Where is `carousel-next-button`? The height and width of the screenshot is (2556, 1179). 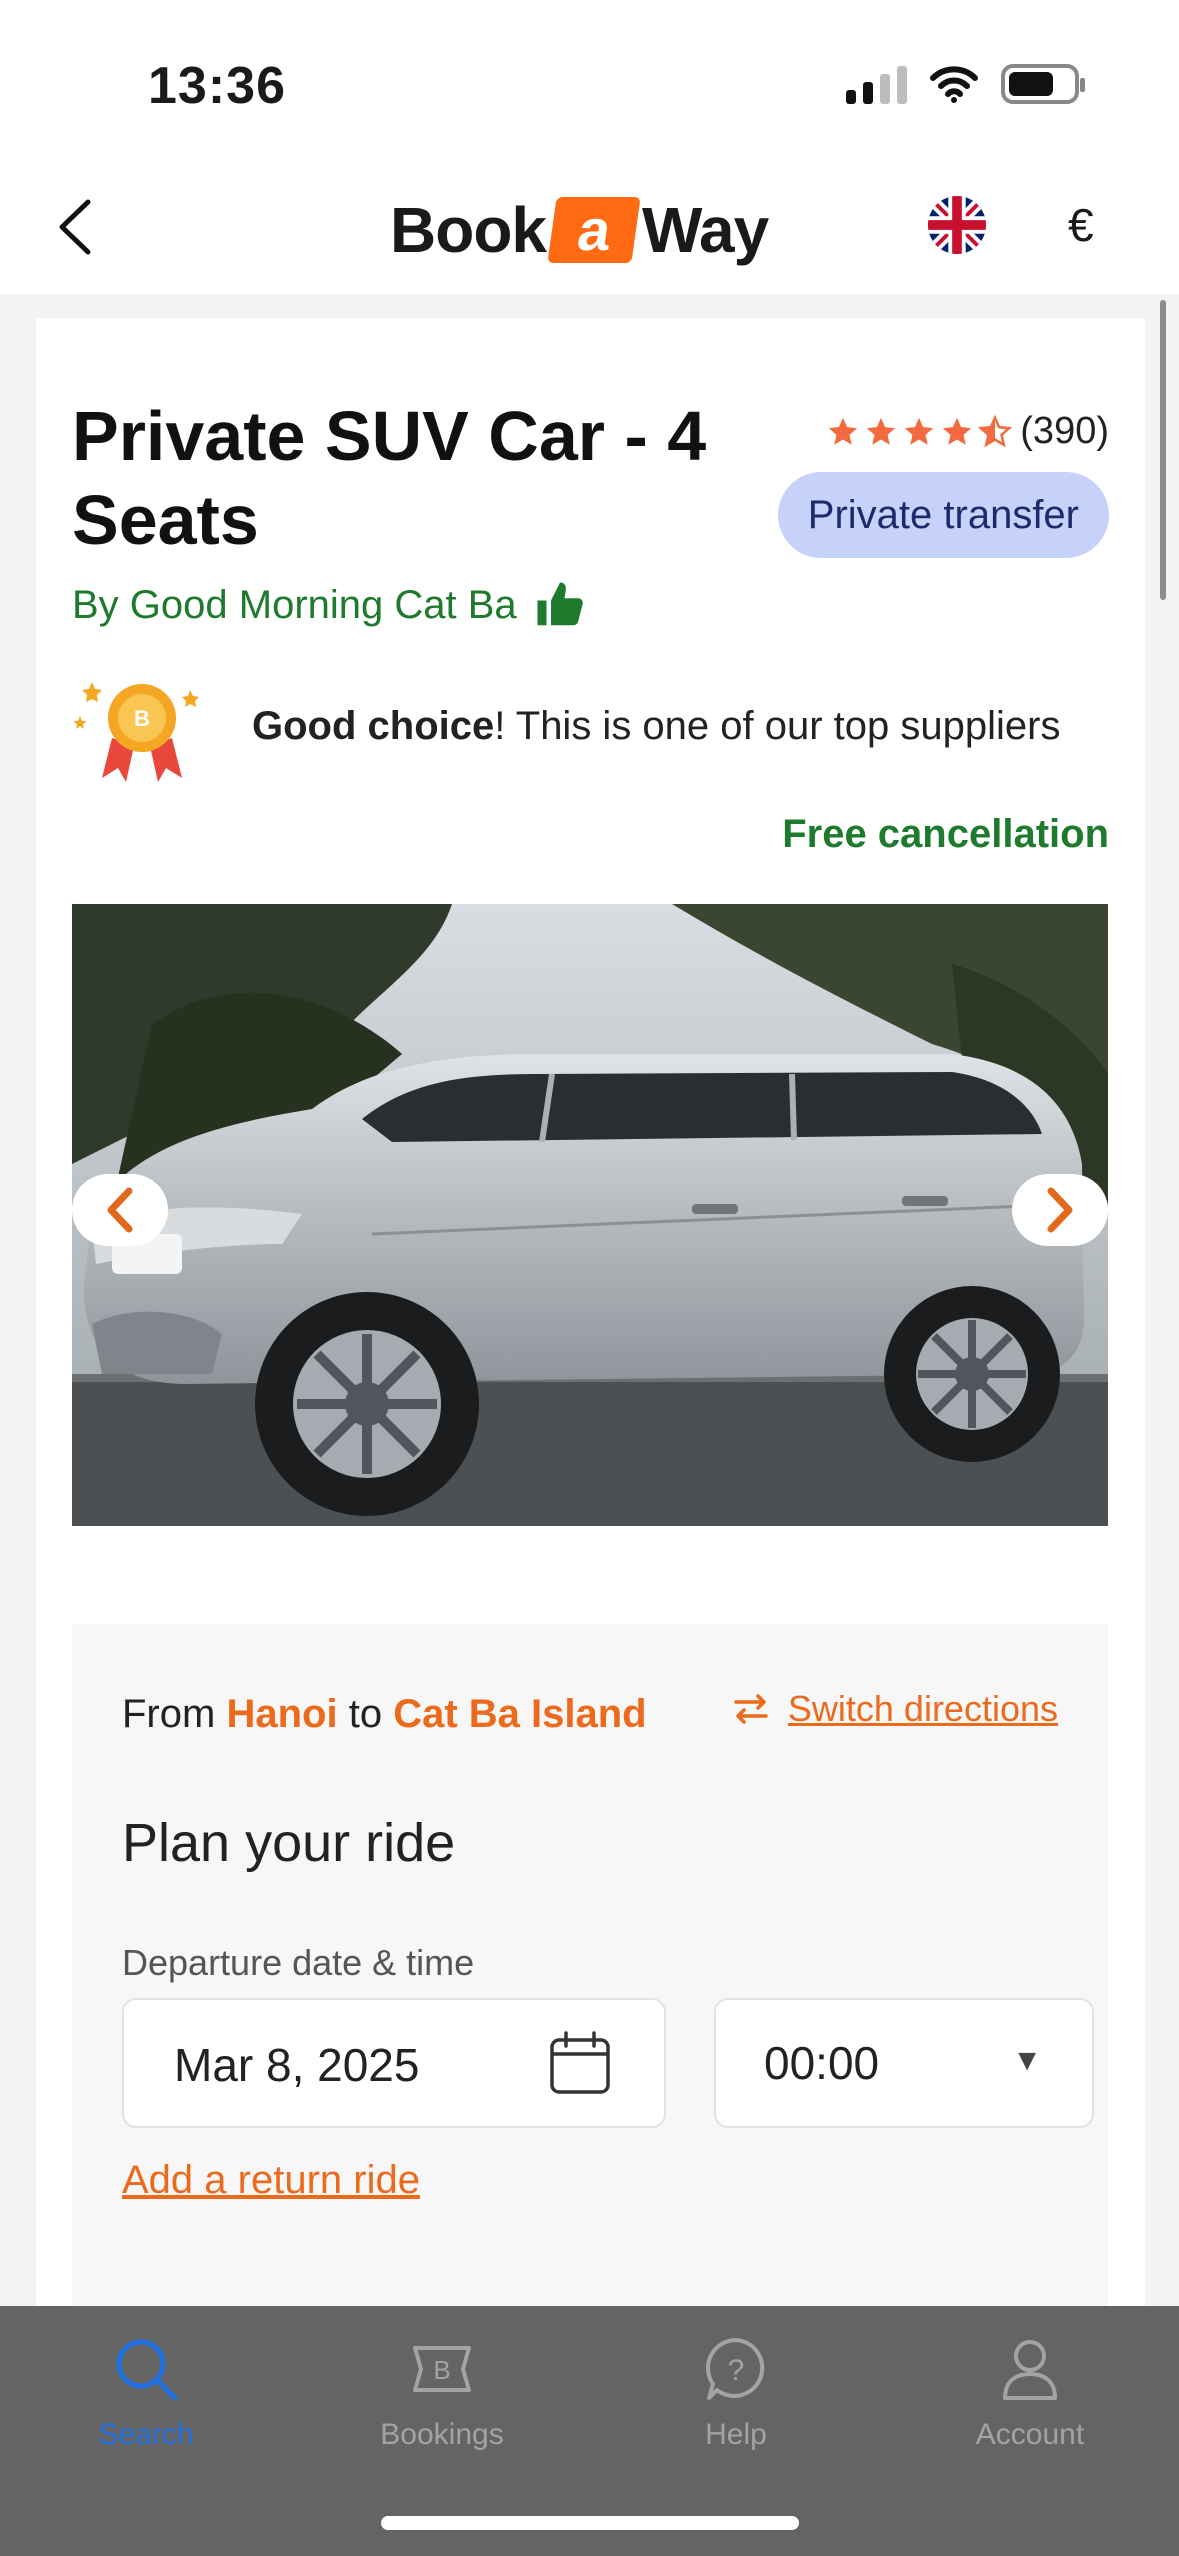 carousel-next-button is located at coordinates (1060, 1210).